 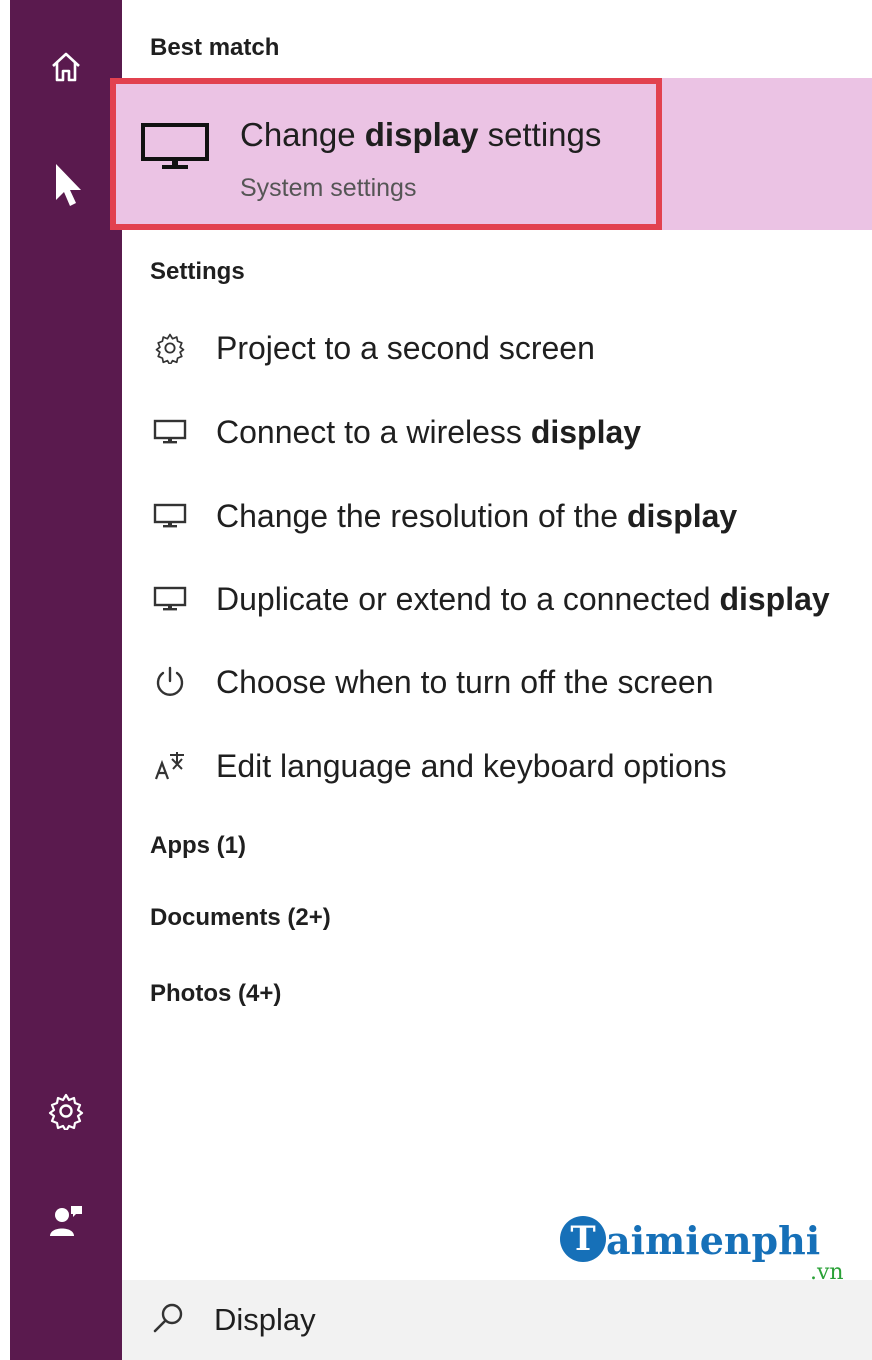 What do you see at coordinates (198, 846) in the screenshot?
I see `apps-heading: Apps (1)` at bounding box center [198, 846].